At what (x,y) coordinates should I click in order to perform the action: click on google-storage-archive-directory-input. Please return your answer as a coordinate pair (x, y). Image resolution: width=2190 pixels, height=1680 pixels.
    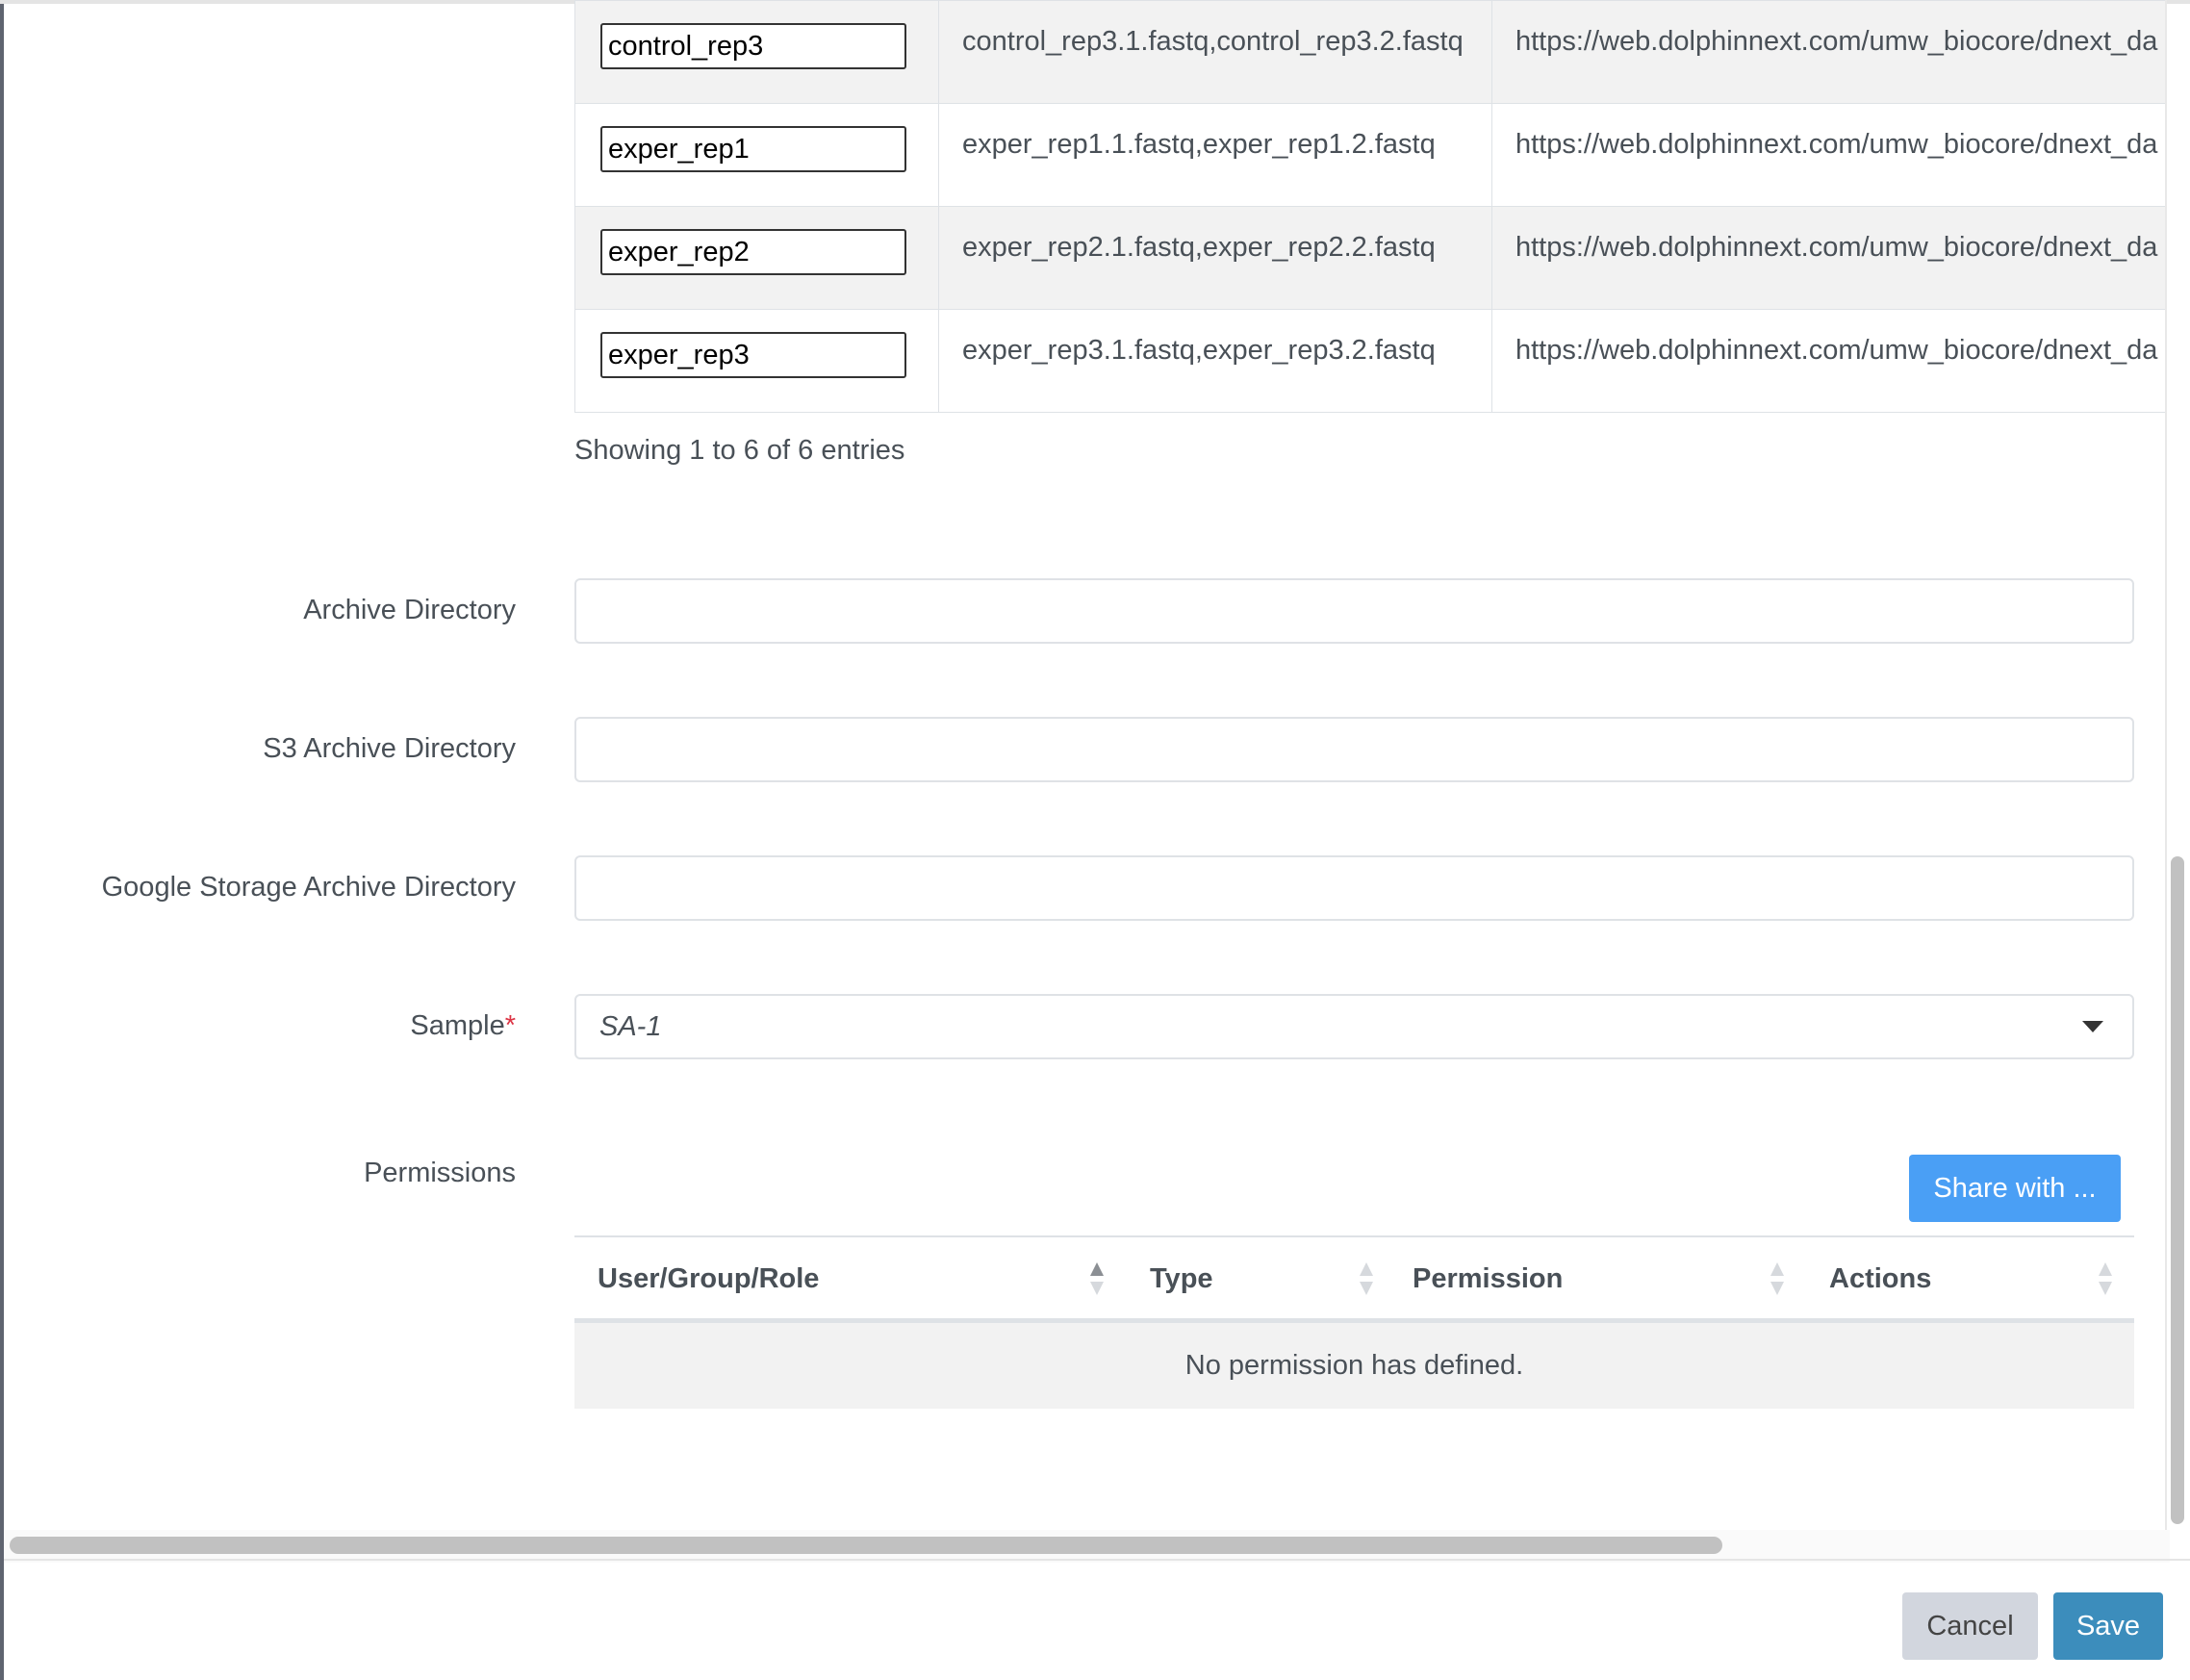
    Looking at the image, I should click on (1354, 888).